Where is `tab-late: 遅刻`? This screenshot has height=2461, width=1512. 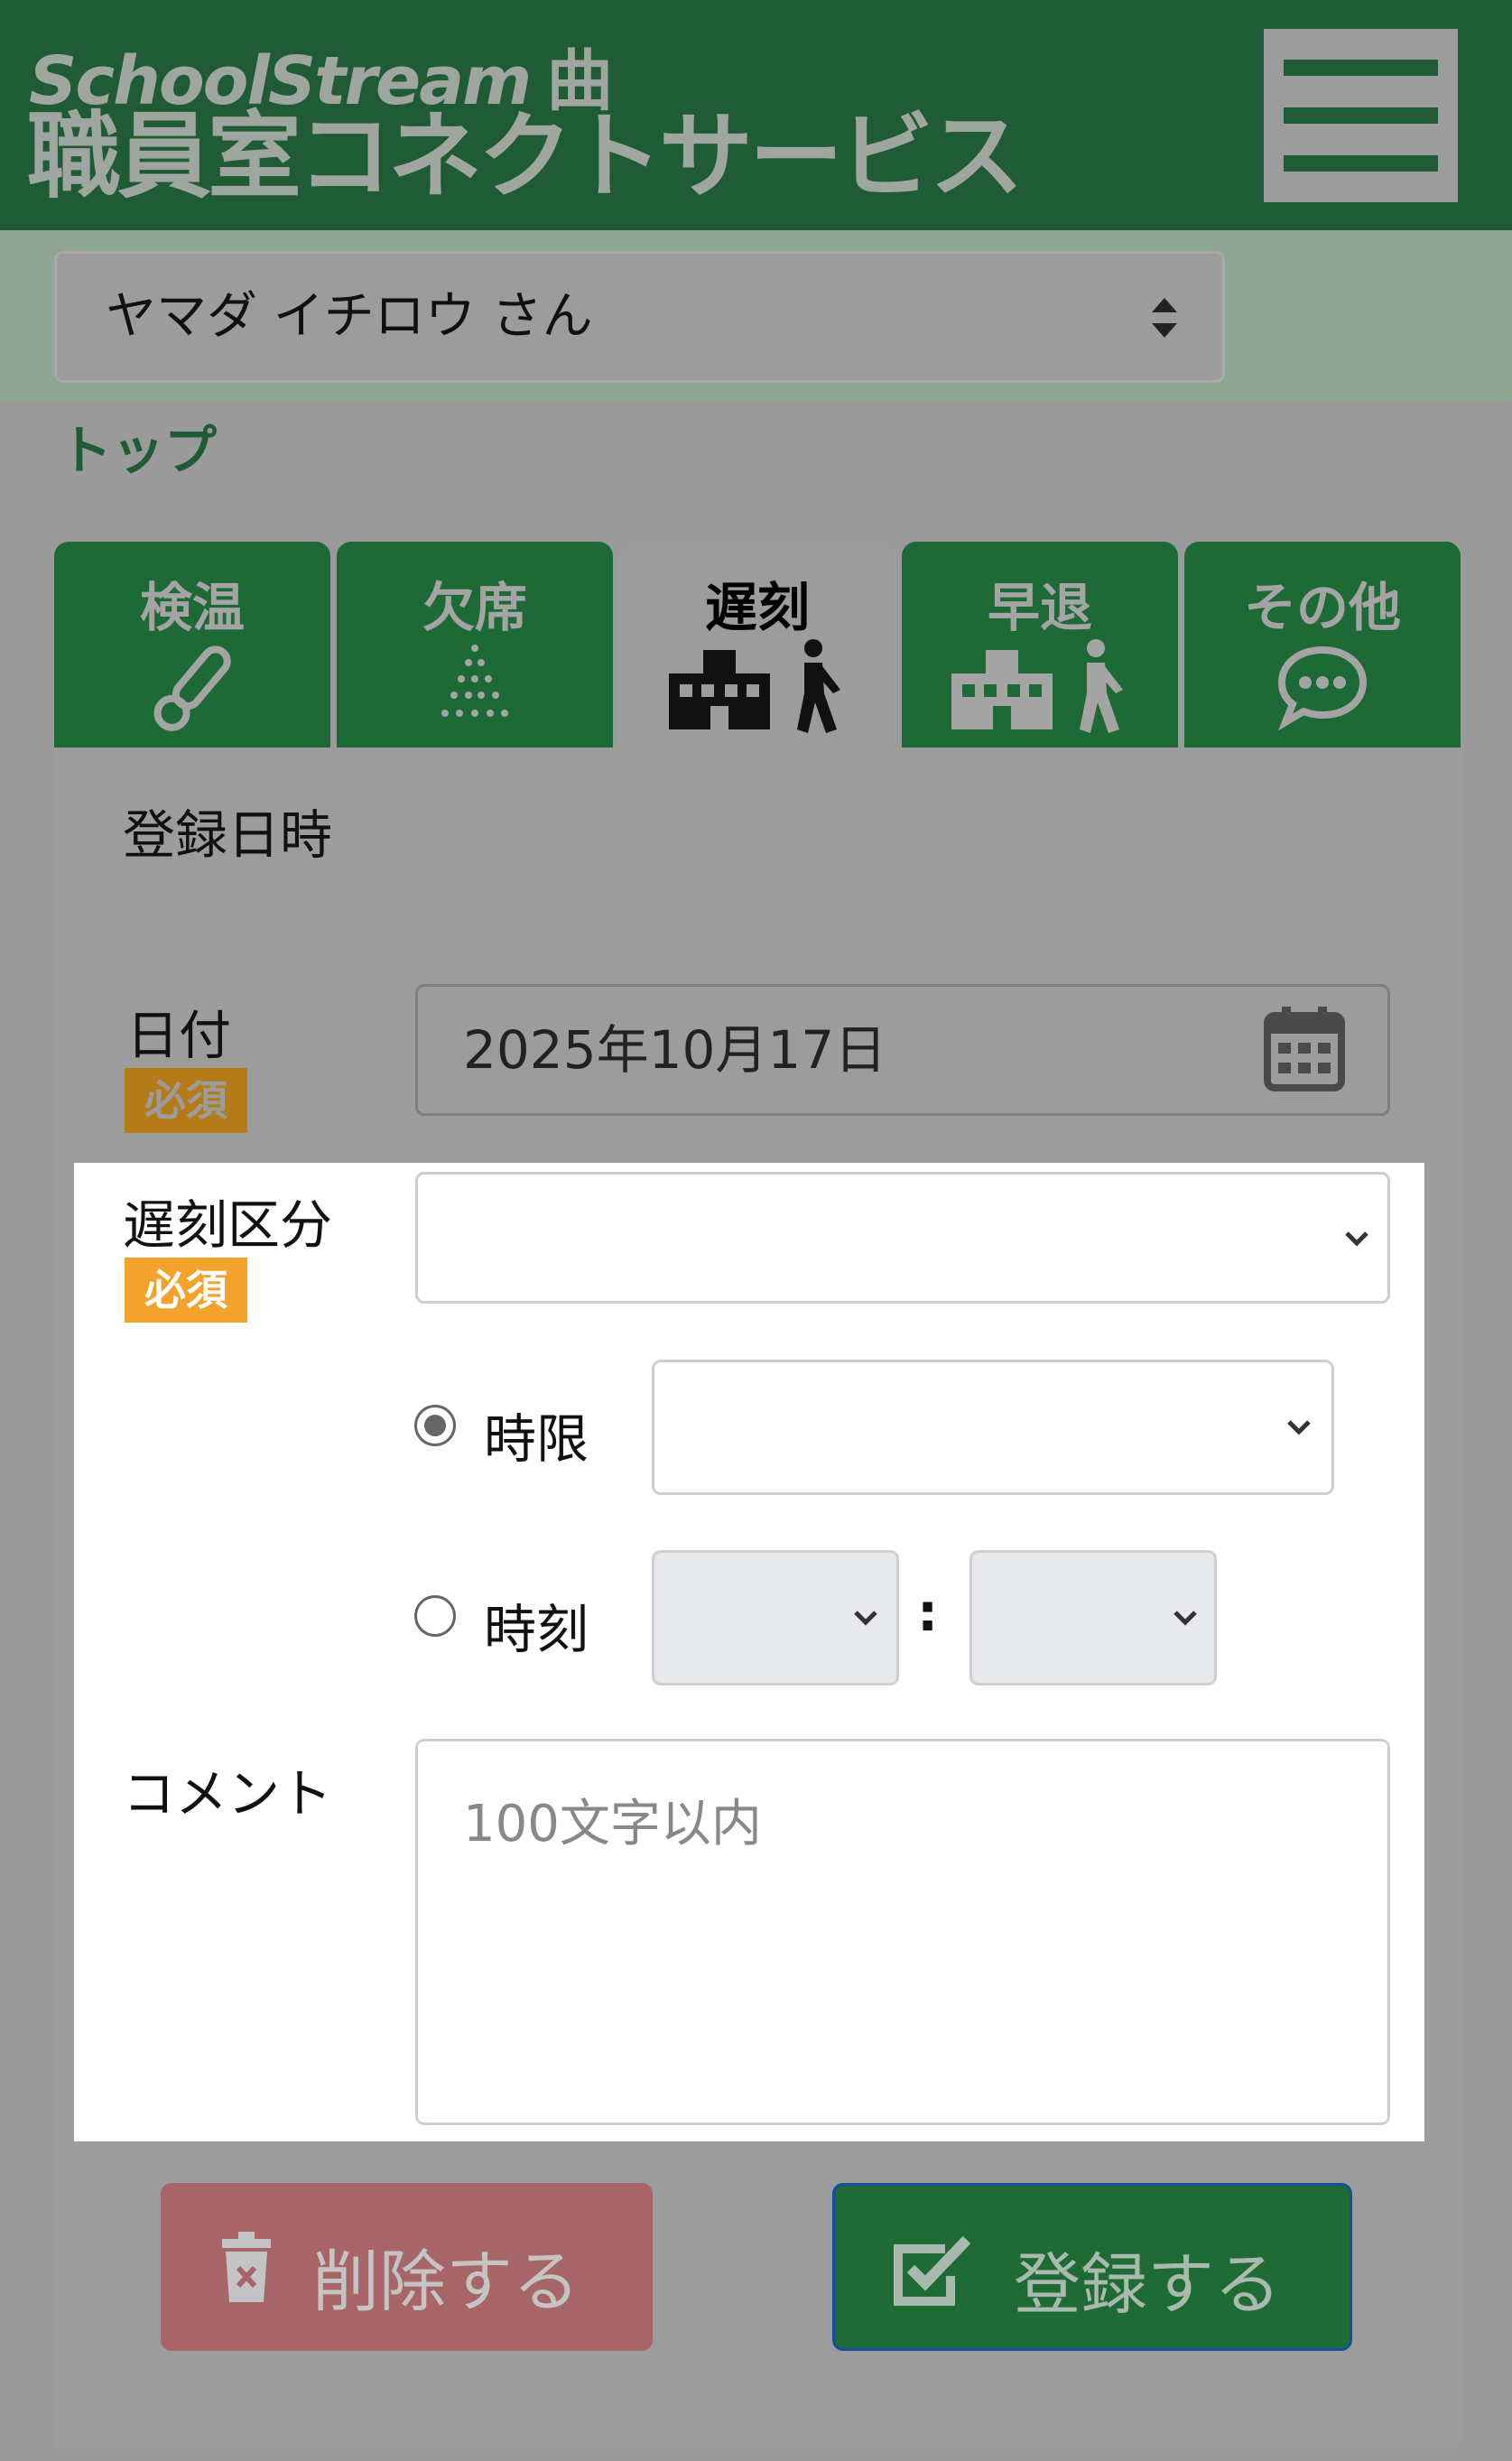 tab-late: 遅刻 is located at coordinates (757, 645).